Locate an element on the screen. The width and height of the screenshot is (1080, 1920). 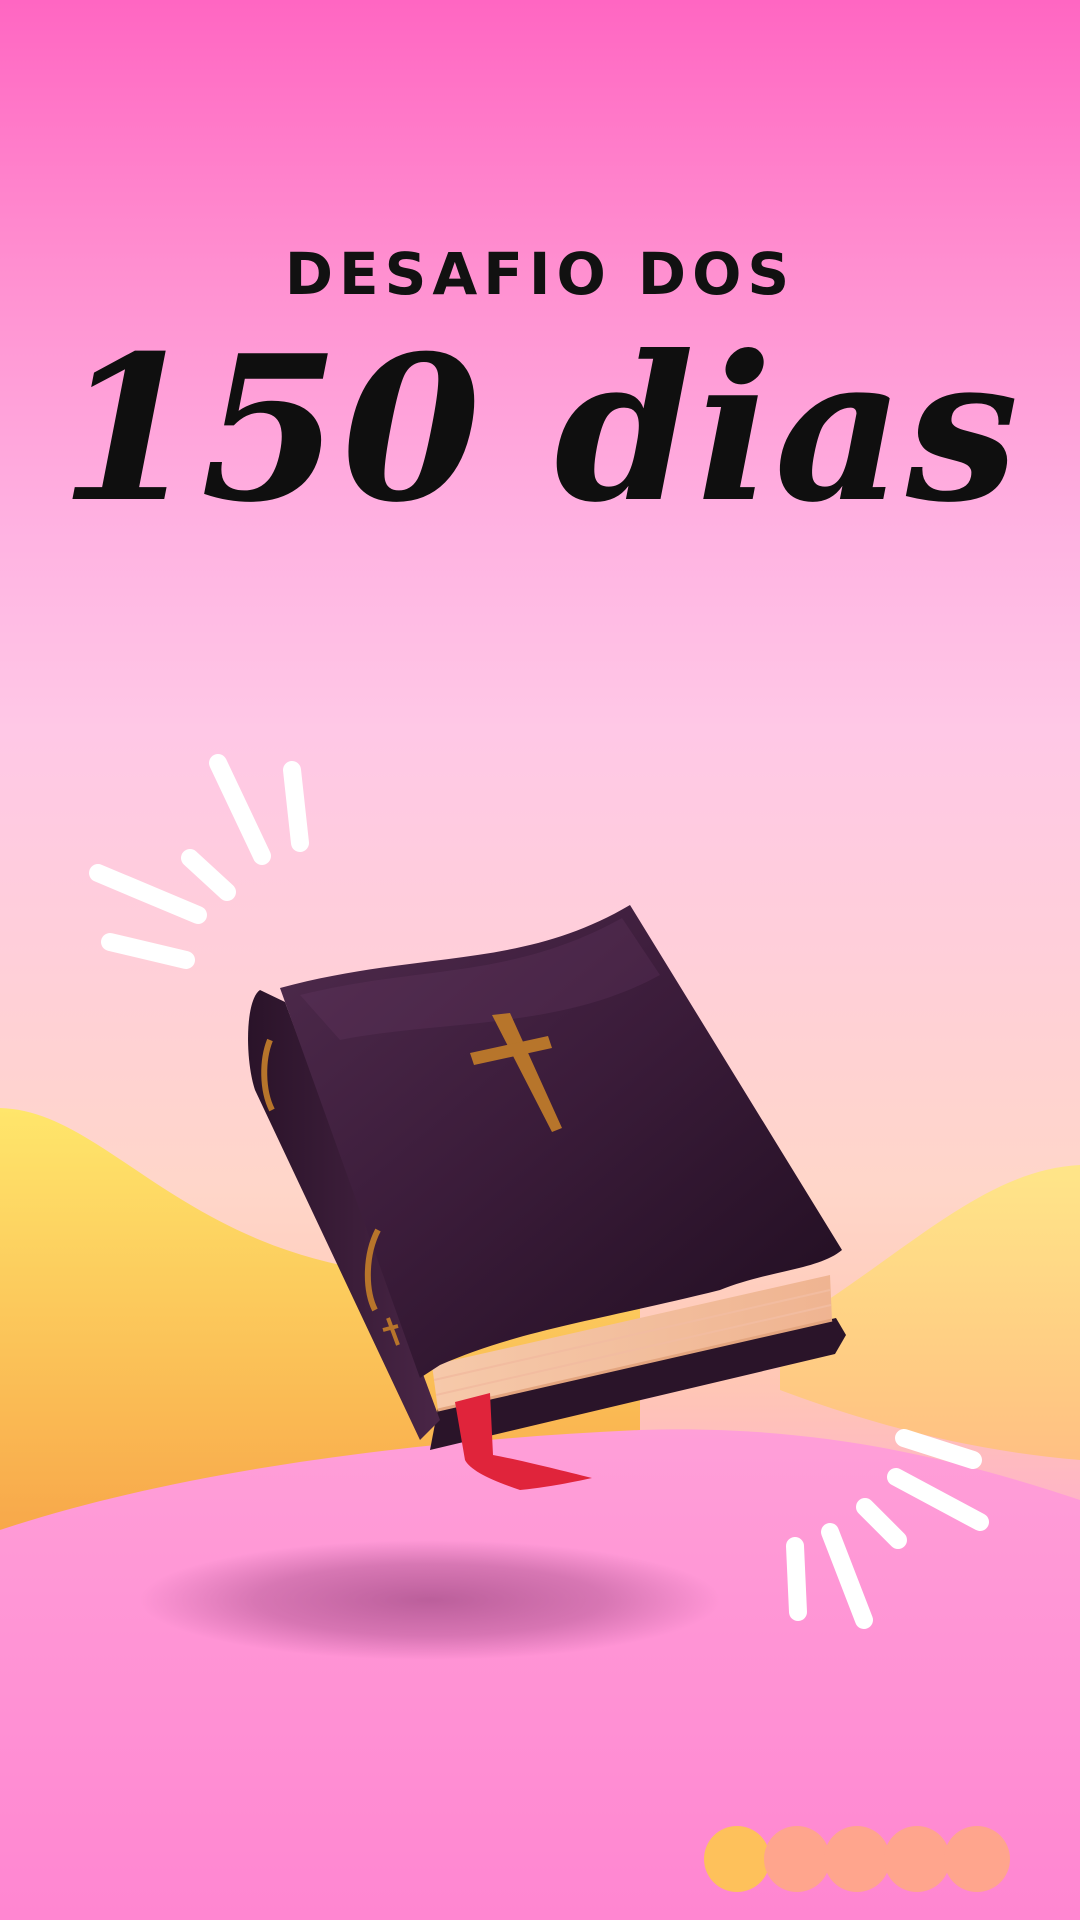
pagination-dots is located at coordinates (865, 1859).